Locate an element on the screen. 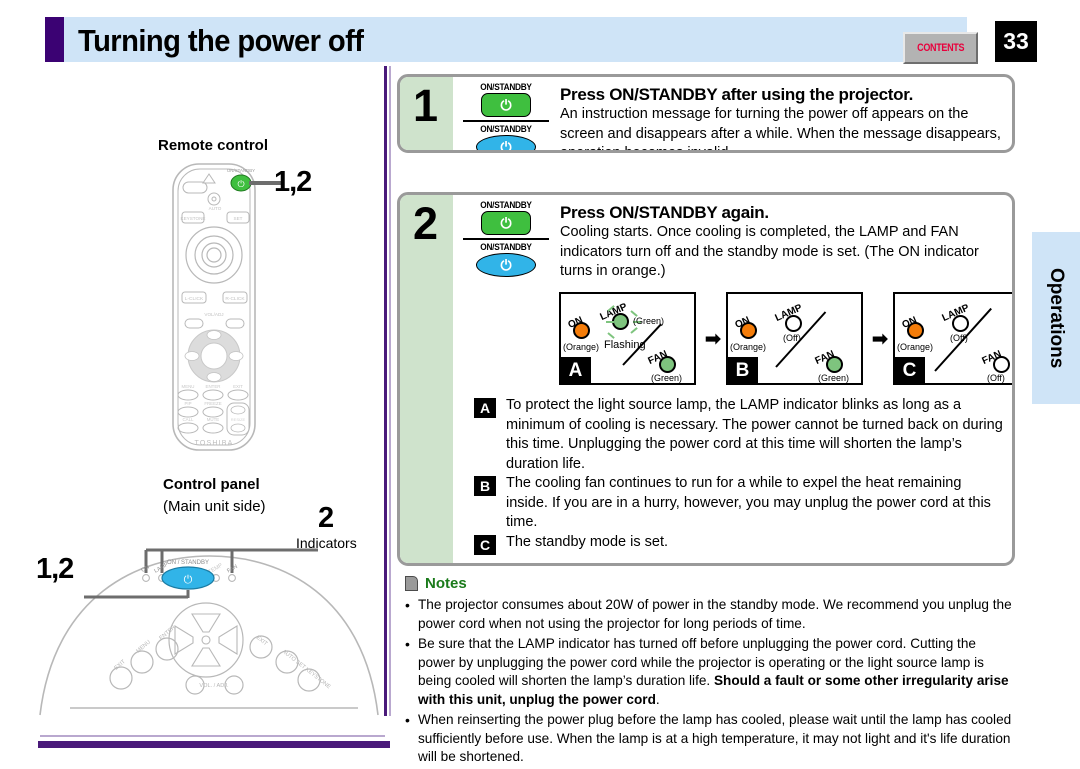  diagram-a-lamp-led is located at coordinates (620, 321).